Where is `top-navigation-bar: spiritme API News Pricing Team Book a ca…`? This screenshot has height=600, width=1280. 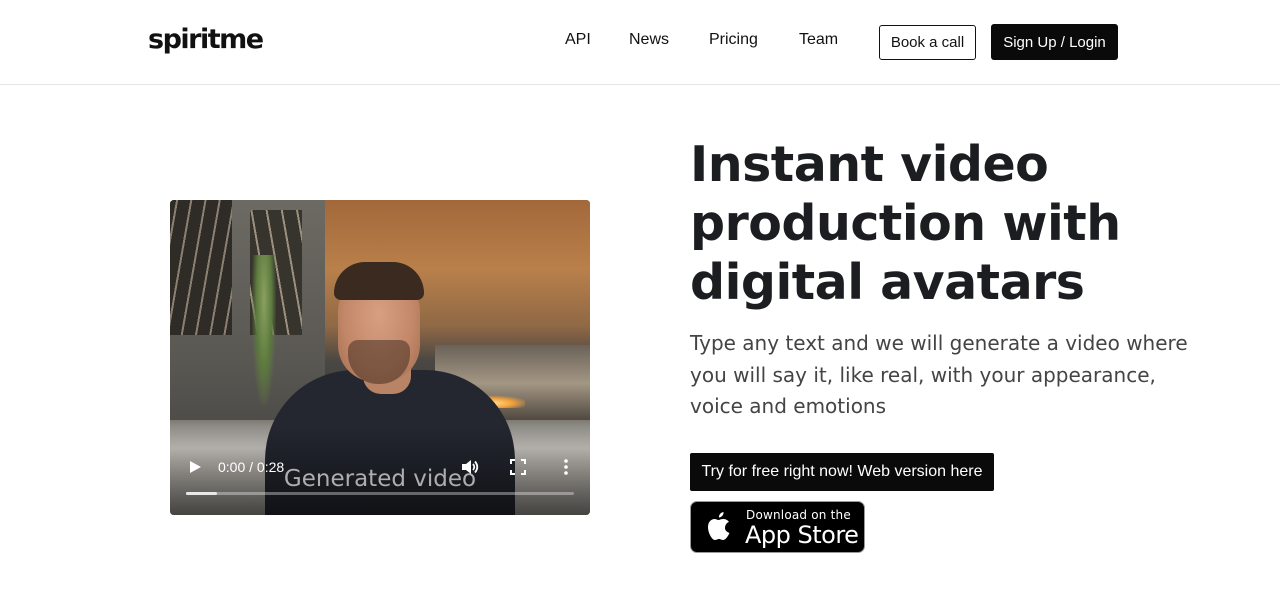 top-navigation-bar: spiritme API News Pricing Team Book a ca… is located at coordinates (640, 42).